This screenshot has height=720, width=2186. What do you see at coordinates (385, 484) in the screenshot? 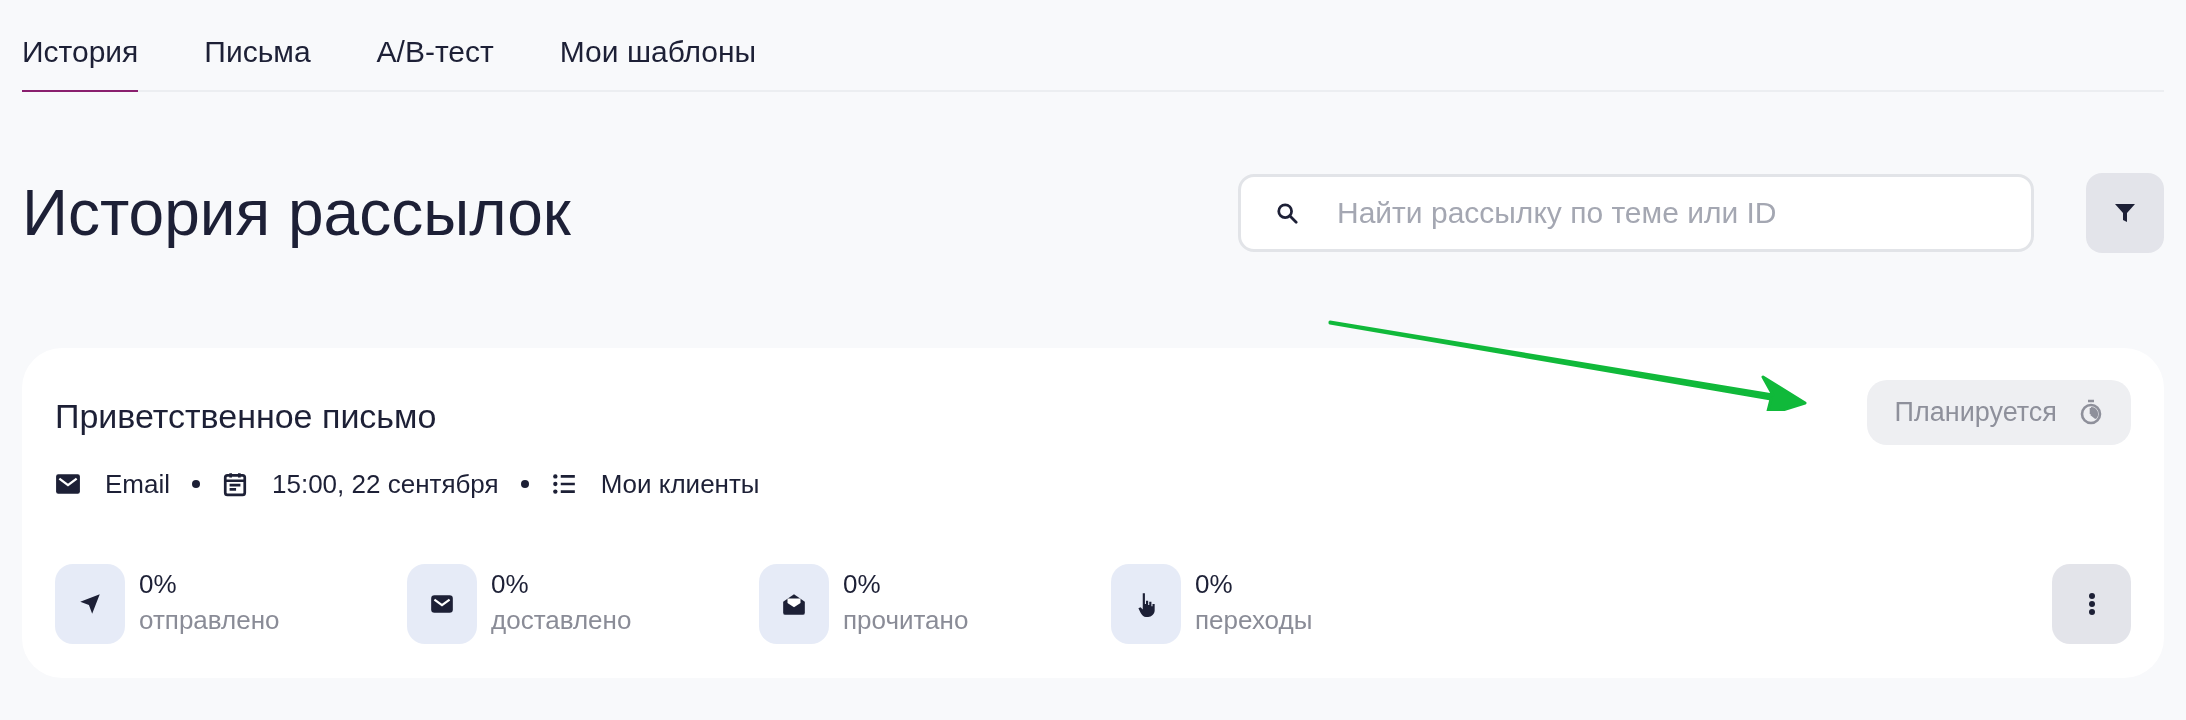
I see `meta-text: 15:00, 22 сентября` at bounding box center [385, 484].